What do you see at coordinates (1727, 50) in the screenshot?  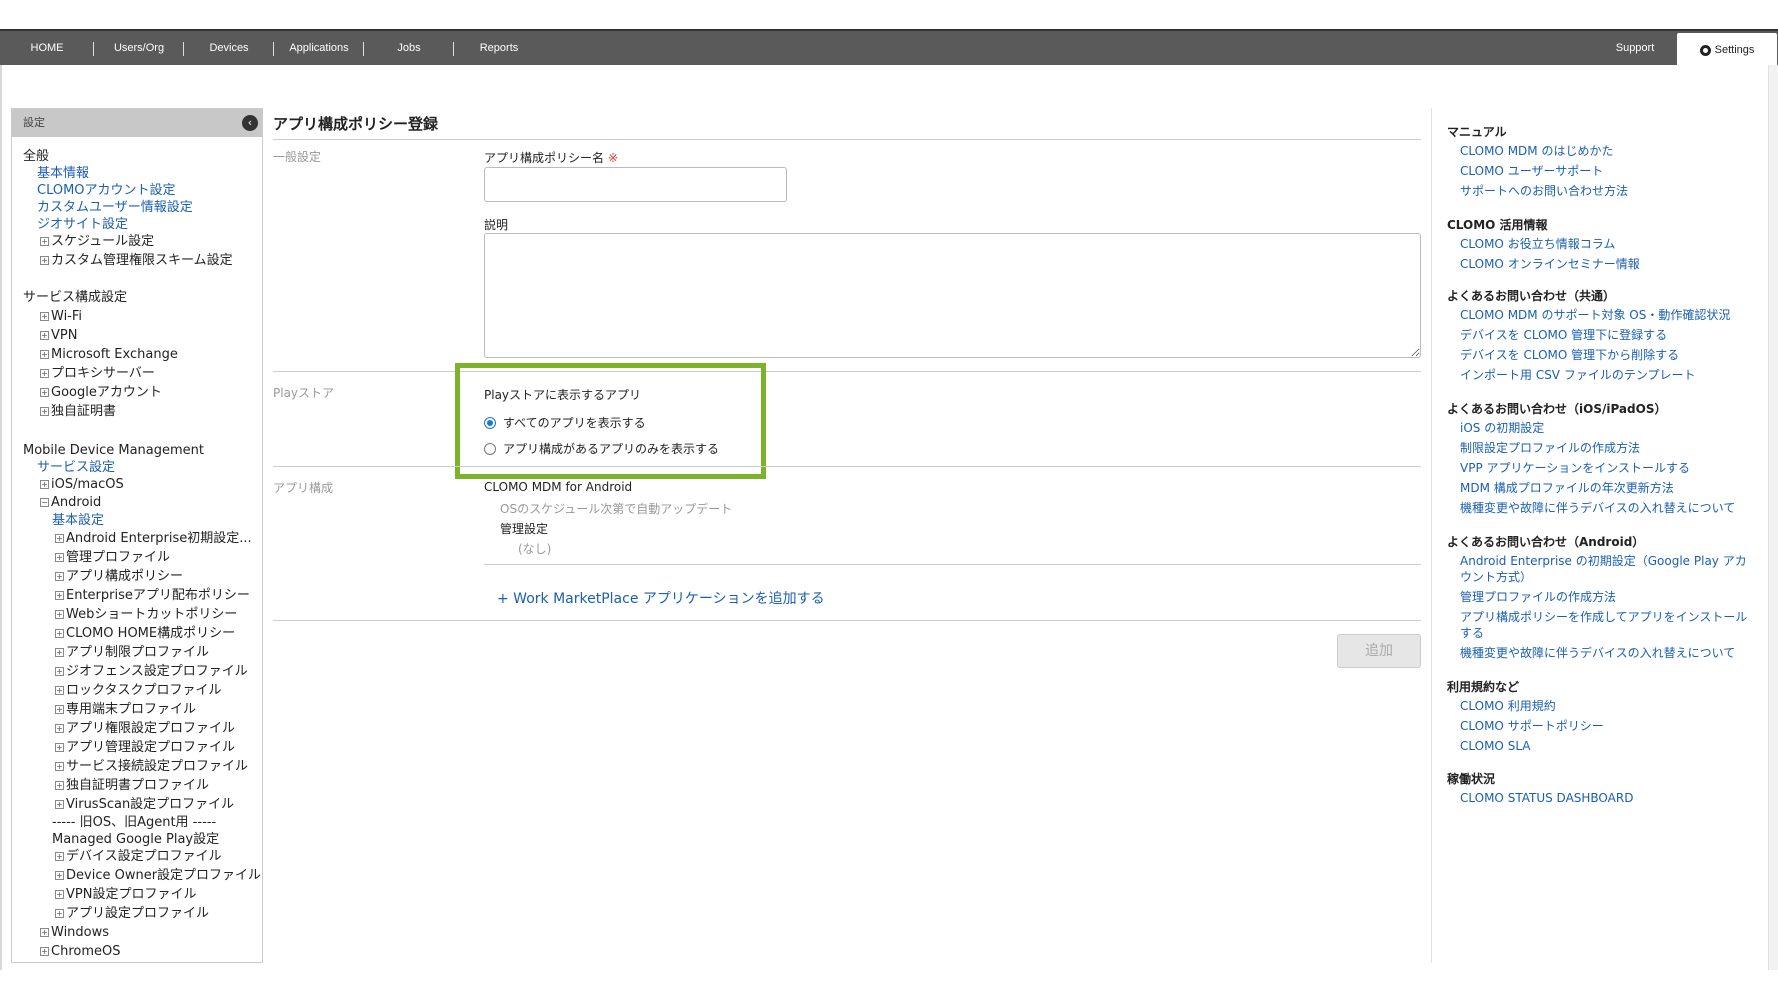 I see `nav-settings: Settings` at bounding box center [1727, 50].